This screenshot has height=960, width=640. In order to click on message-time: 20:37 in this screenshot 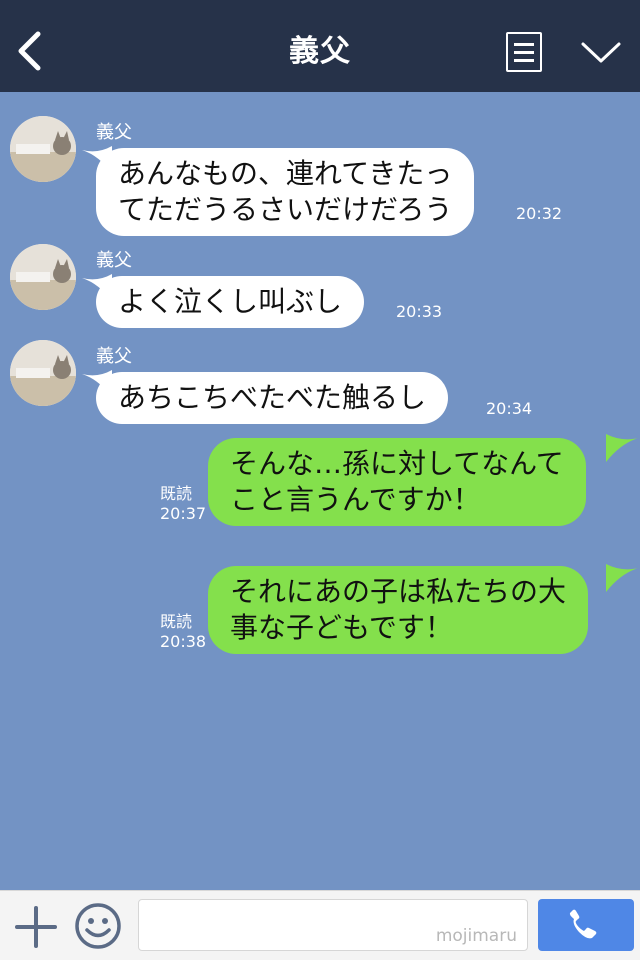, I will do `click(183, 513)`.